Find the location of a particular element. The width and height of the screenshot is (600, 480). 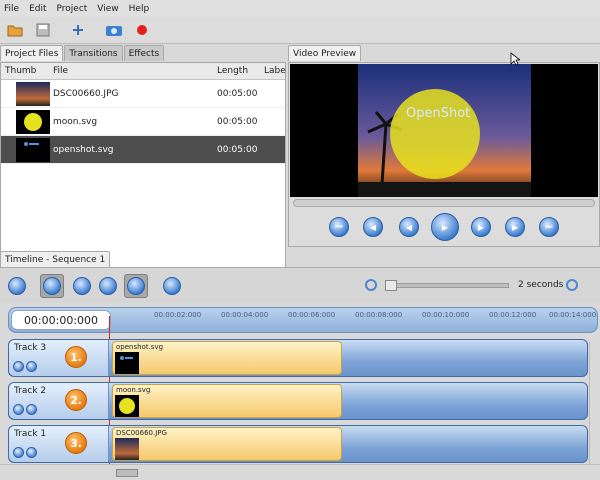

select-tool-icon is located at coordinates (52, 286).